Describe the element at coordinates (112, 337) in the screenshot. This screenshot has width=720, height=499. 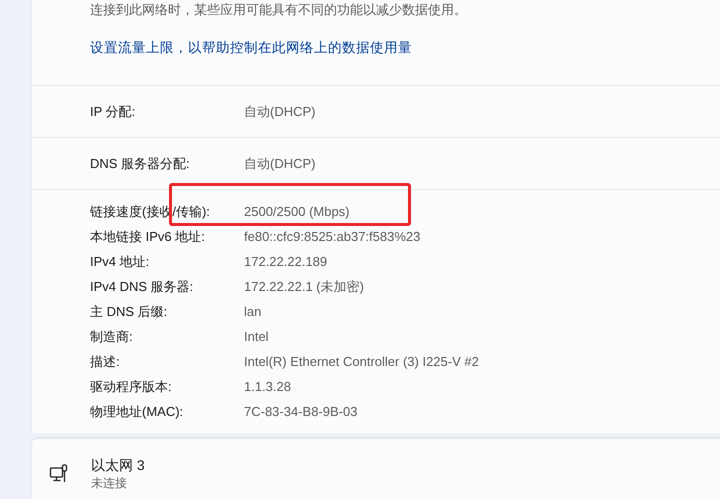
I see `property-label: 制造商:` at that location.